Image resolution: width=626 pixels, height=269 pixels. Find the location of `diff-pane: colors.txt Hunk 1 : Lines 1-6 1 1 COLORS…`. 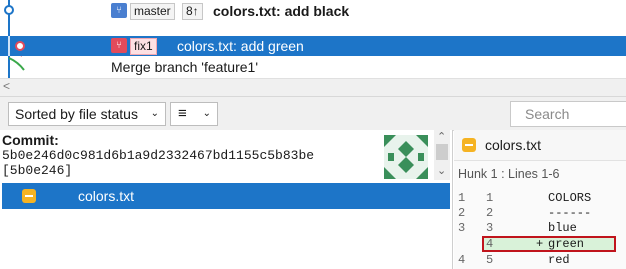

diff-pane: colors.txt Hunk 1 : Lines 1-6 1 1 COLORS… is located at coordinates (540, 199).